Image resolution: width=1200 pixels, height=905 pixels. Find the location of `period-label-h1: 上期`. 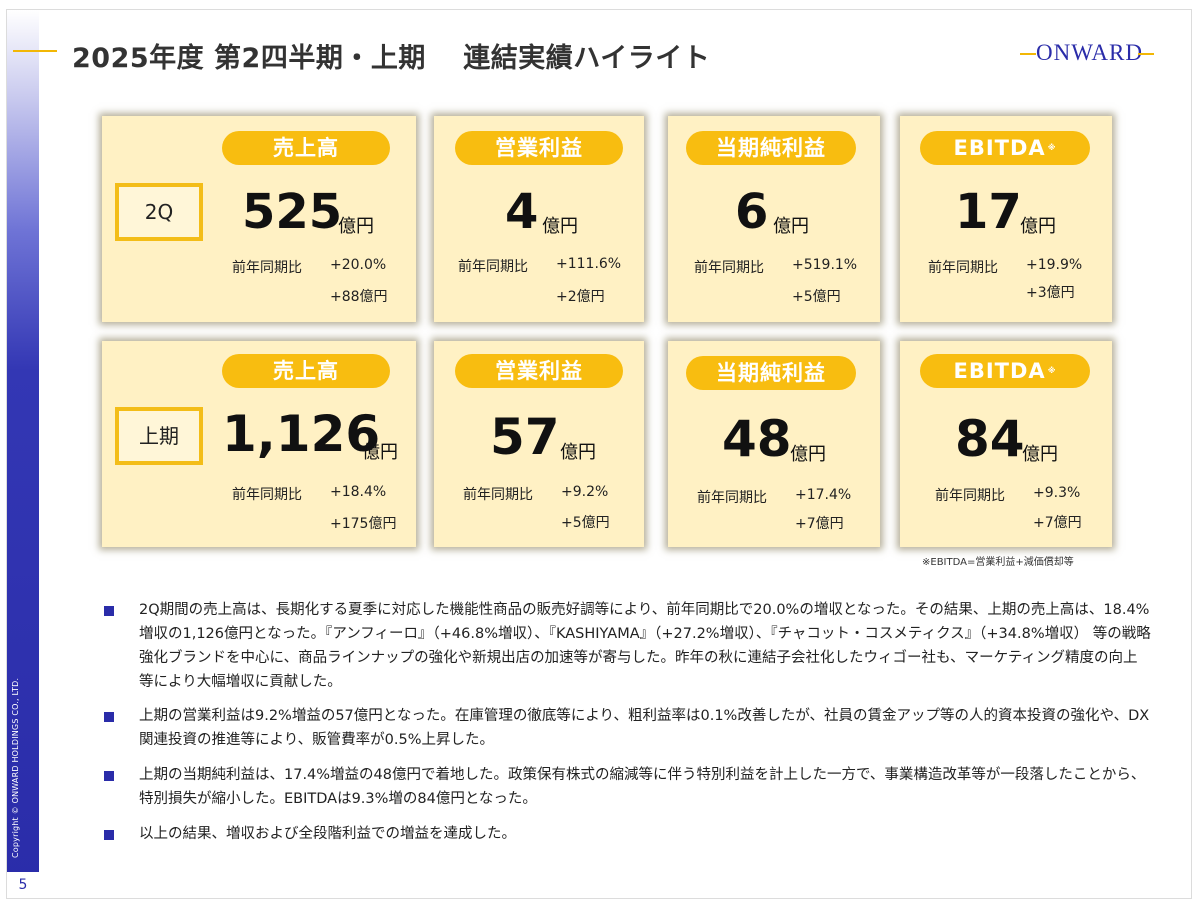

period-label-h1: 上期 is located at coordinates (159, 436).